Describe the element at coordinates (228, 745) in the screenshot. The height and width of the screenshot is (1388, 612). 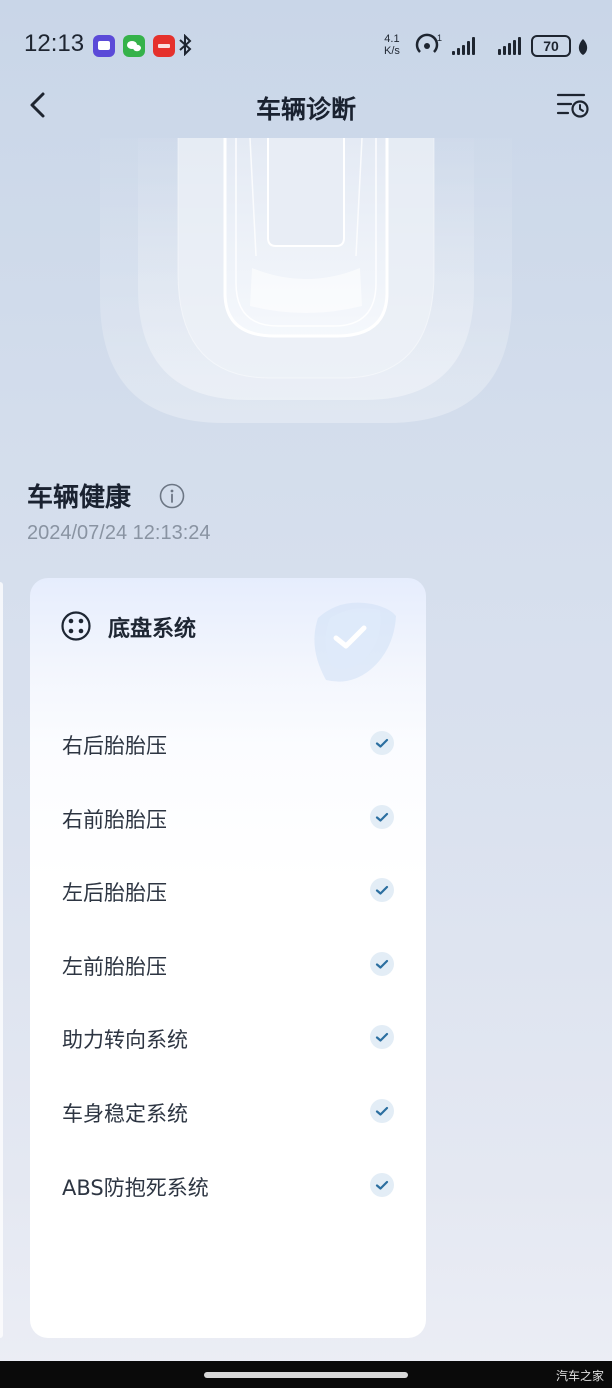
I see `list-item: 右后胎胎压` at that location.